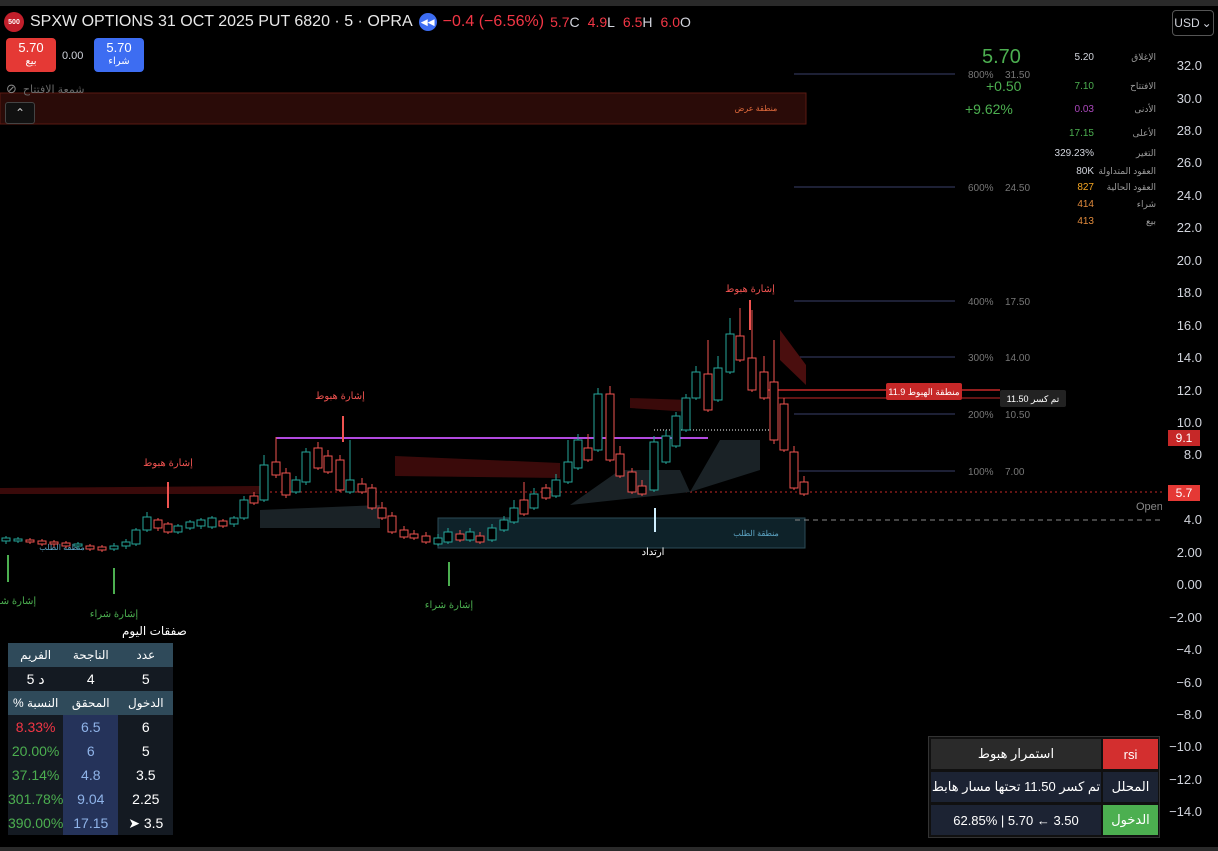 The width and height of the screenshot is (1218, 851). Describe the element at coordinates (1017, 302) in the screenshot. I see `fib-price: 17.50` at that location.